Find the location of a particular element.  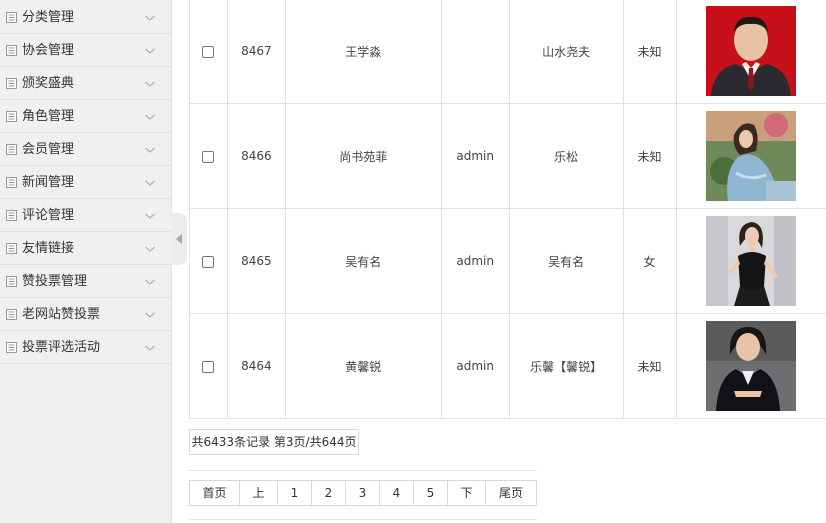

sidebar-item-old-votes: 老网站赞投票 is located at coordinates (85, 315).